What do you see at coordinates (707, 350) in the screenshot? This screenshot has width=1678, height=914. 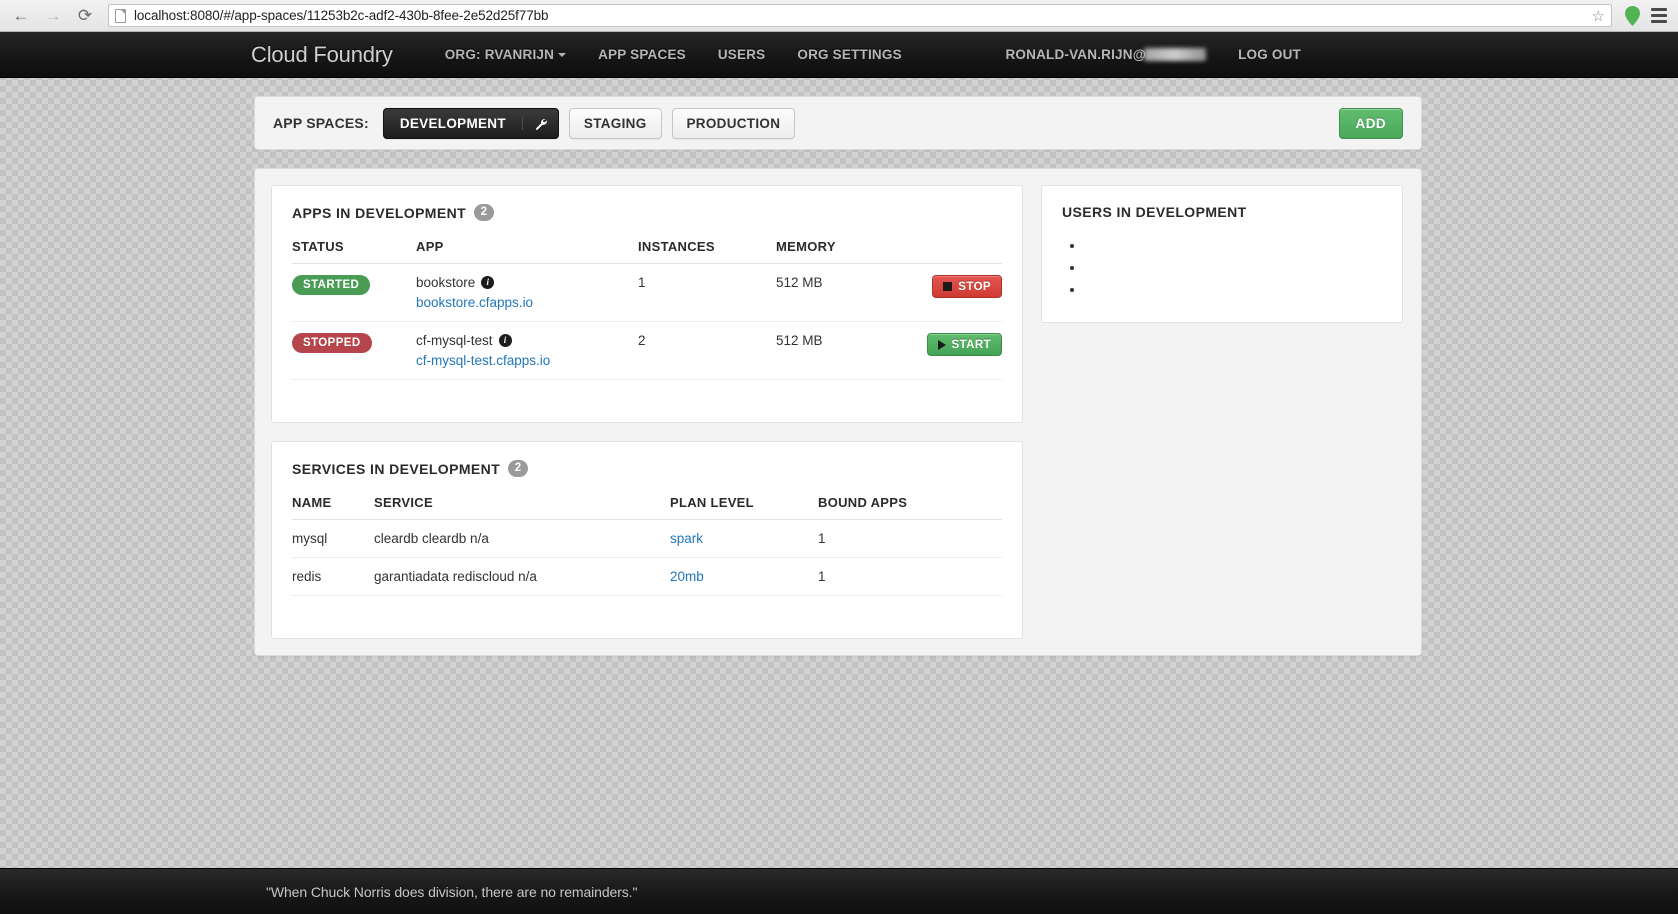 I see `apps-cell-instances: 2` at bounding box center [707, 350].